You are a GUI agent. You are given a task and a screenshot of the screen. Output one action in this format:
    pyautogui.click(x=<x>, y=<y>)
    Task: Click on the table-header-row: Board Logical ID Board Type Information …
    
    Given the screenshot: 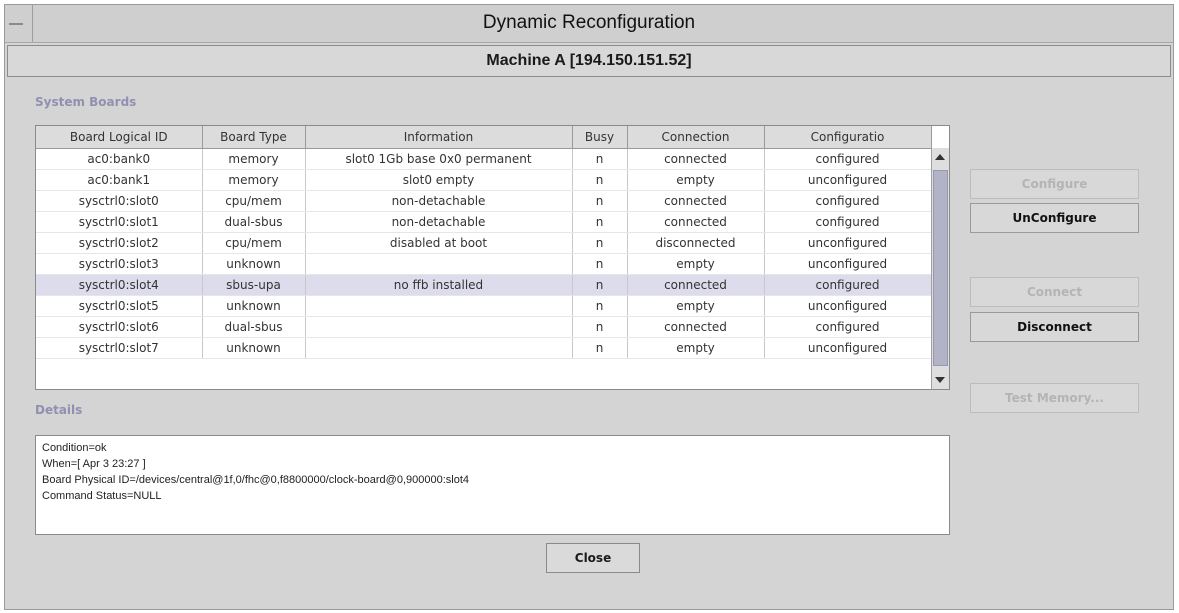 What is the action you would take?
    pyautogui.click(x=484, y=137)
    